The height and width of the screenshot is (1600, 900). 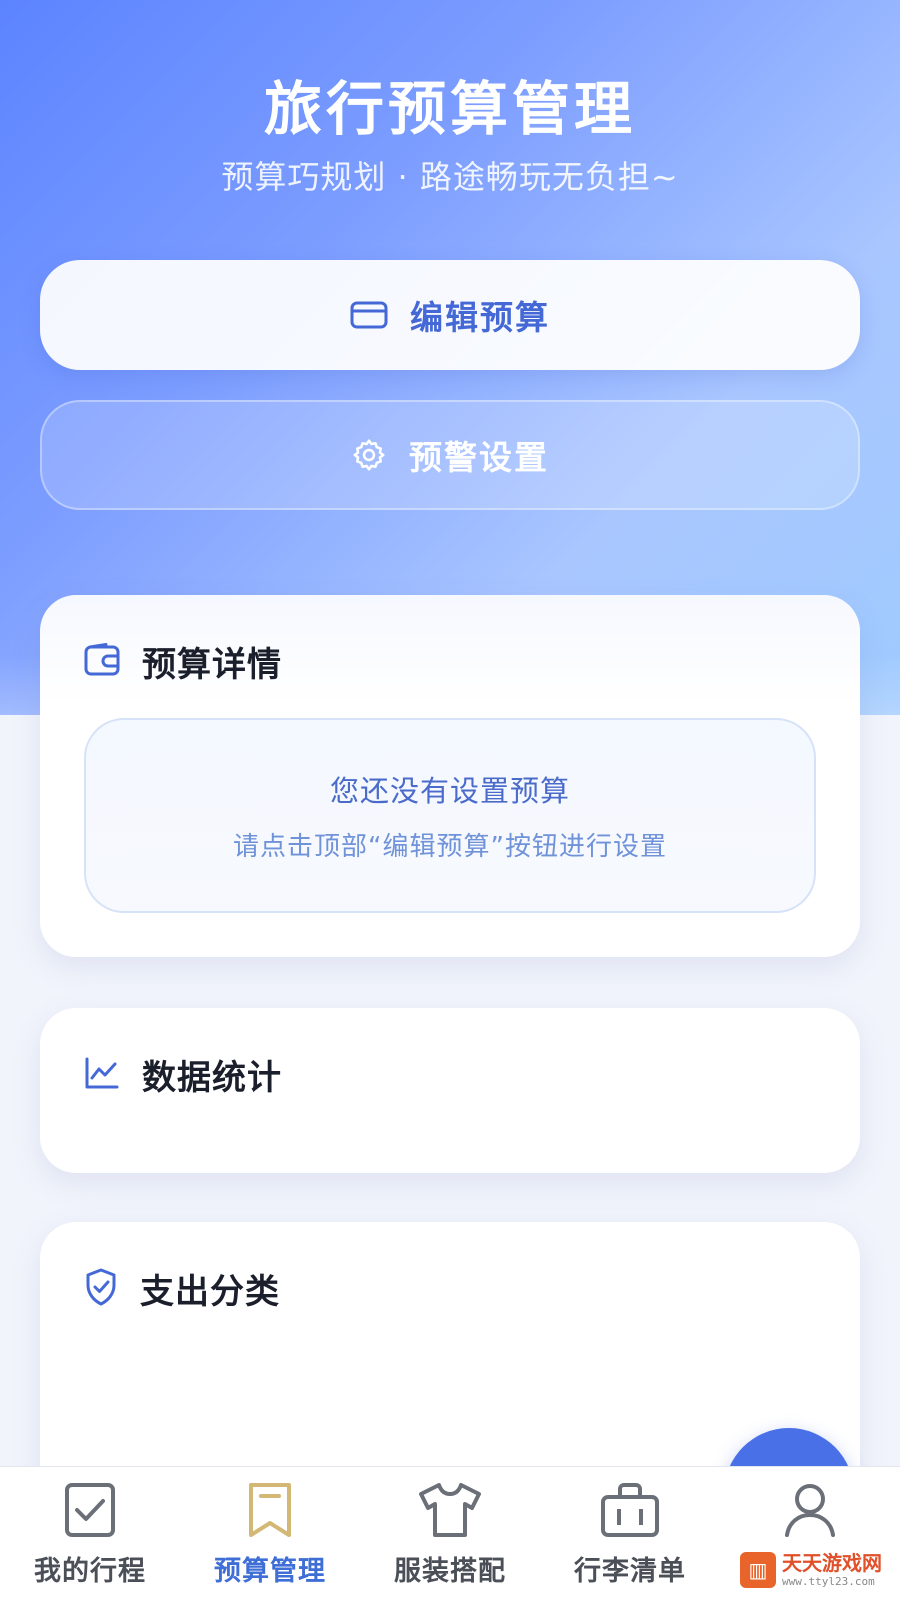 I want to click on expense-category-header: 支出分类, so click(x=182, y=1288).